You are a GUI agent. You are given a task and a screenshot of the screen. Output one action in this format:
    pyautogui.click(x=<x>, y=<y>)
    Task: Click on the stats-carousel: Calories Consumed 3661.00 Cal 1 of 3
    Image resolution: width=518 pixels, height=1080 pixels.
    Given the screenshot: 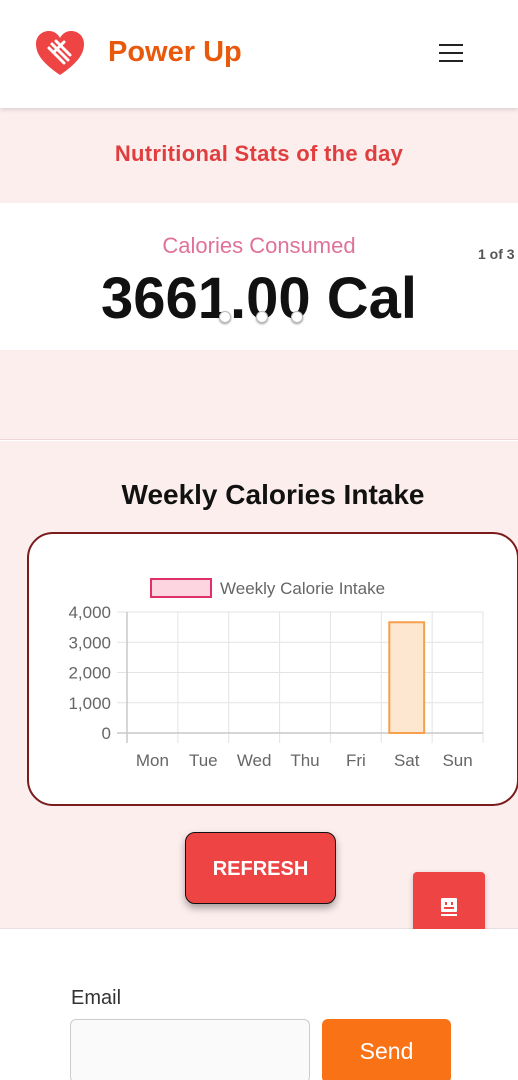 What is the action you would take?
    pyautogui.click(x=259, y=276)
    